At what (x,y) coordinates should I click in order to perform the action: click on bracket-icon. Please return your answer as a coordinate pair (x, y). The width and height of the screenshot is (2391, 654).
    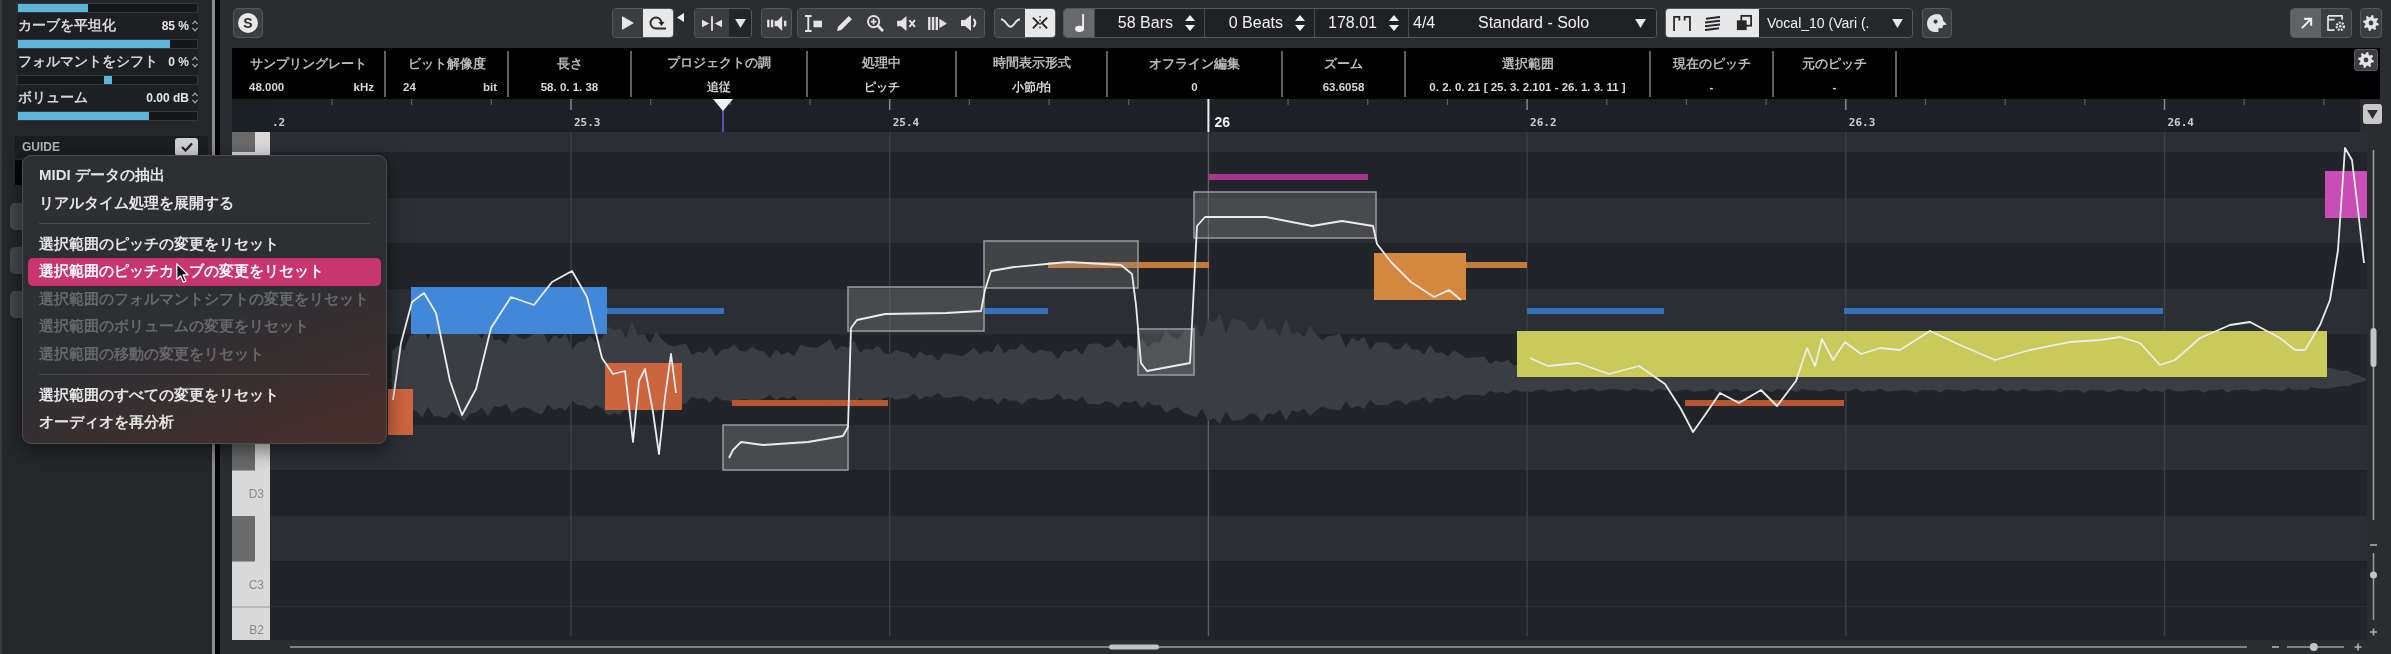
    Looking at the image, I should click on (1681, 23).